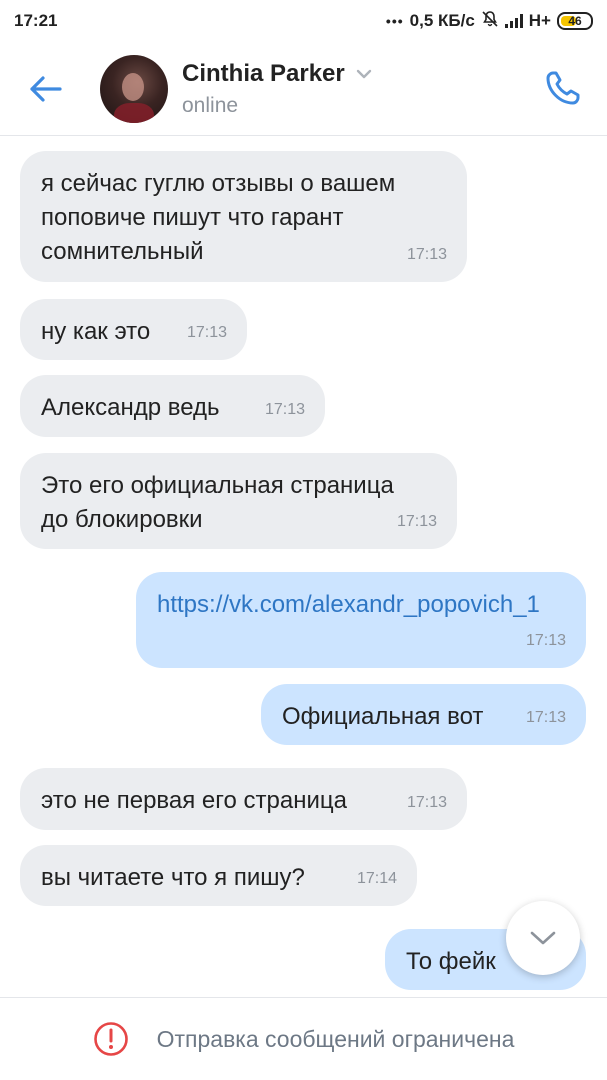 This screenshot has height=1080, width=607. What do you see at coordinates (376, 878) in the screenshot?
I see `message-time: 17:14` at bounding box center [376, 878].